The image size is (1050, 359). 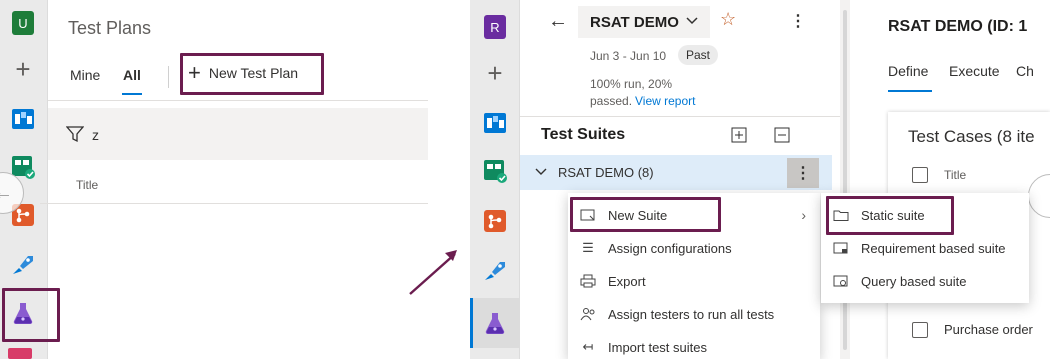 I want to click on transition-arrow-icon, so click(x=433, y=272).